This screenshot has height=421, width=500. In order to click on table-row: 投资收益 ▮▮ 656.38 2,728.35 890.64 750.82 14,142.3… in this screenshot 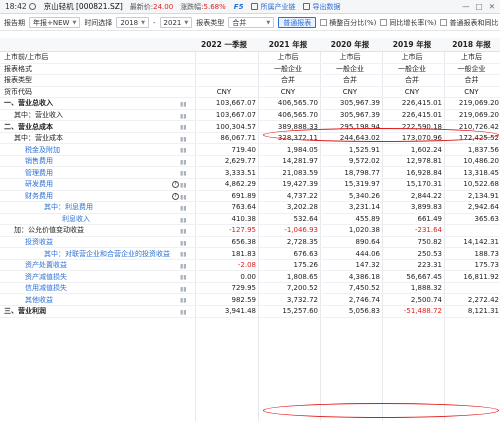, I will do `click(250, 243)`.